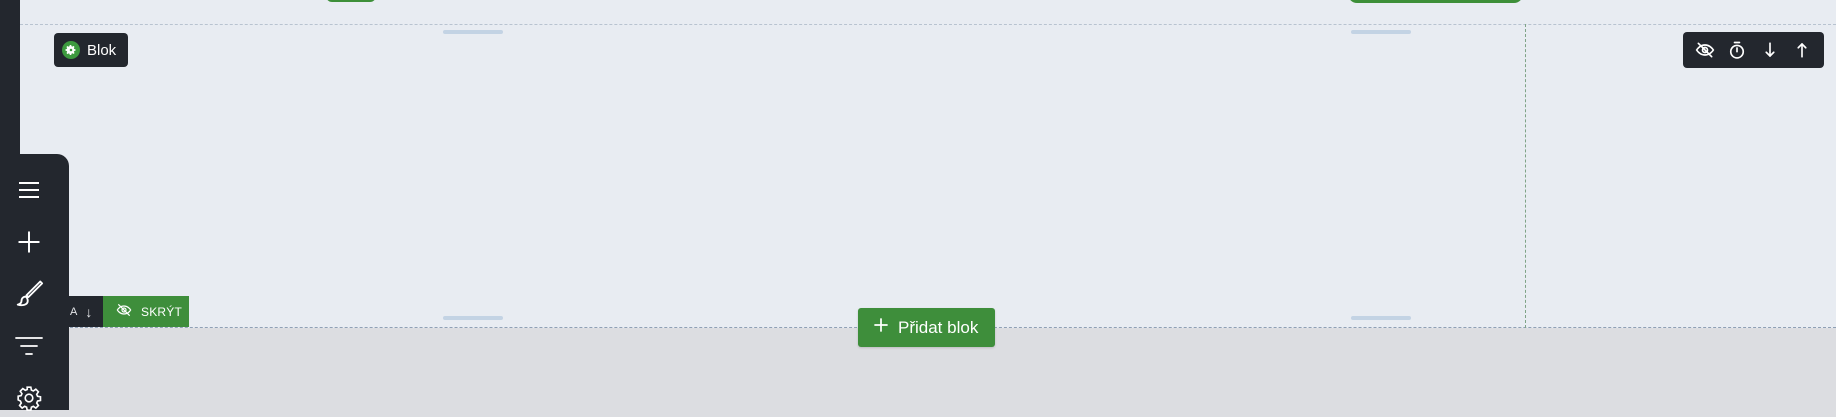 This screenshot has width=1836, height=417. Describe the element at coordinates (1435, 1) in the screenshot. I see `block-above-button` at that location.